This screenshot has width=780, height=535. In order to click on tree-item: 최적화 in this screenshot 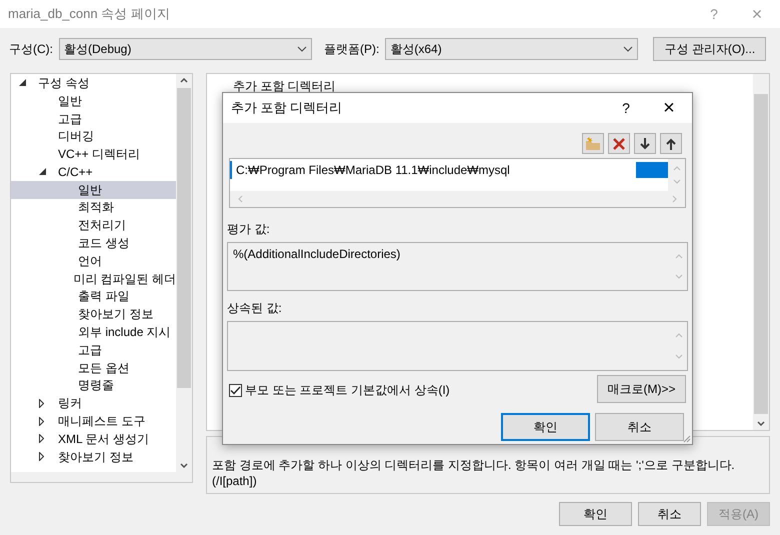, I will do `click(93, 207)`.